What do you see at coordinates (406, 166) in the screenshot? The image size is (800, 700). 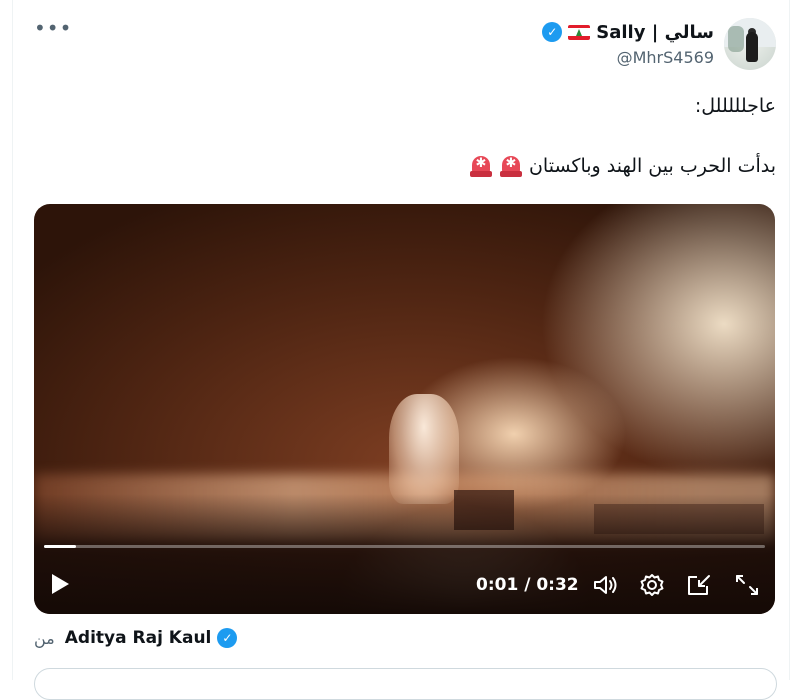 I see `tweet-text-line-2-row: بدأت الحرب بين الهند وباكستان ✱ ✱` at bounding box center [406, 166].